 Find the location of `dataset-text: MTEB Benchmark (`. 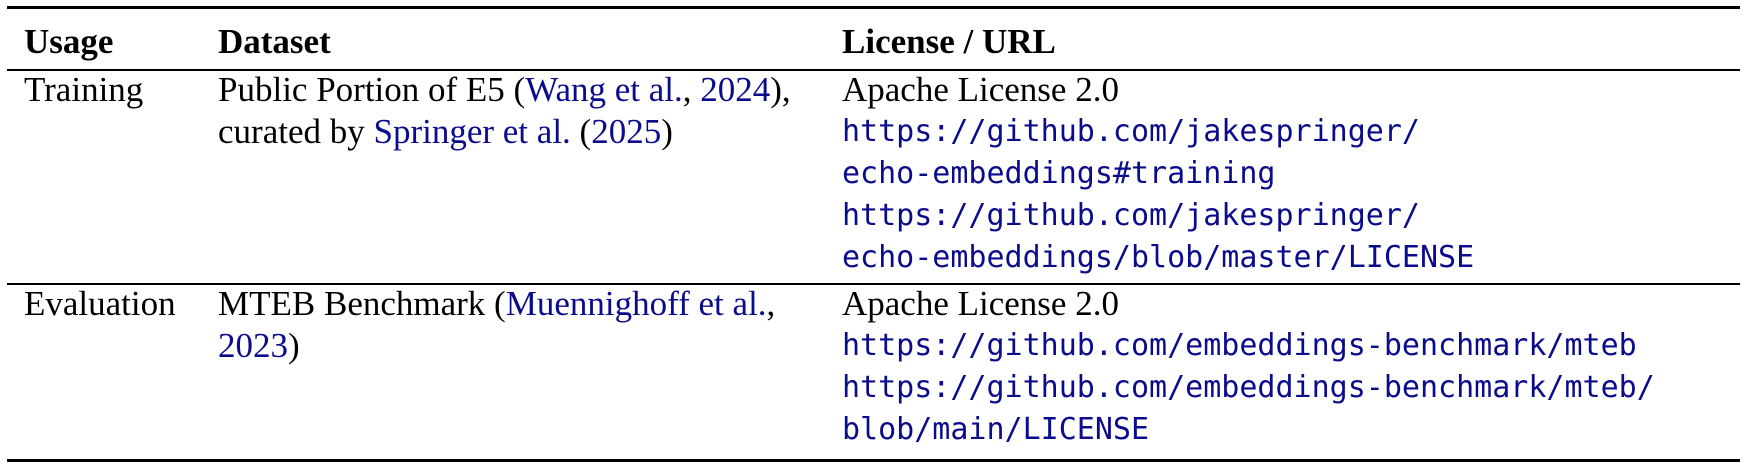

dataset-text: MTEB Benchmark ( is located at coordinates (362, 303).